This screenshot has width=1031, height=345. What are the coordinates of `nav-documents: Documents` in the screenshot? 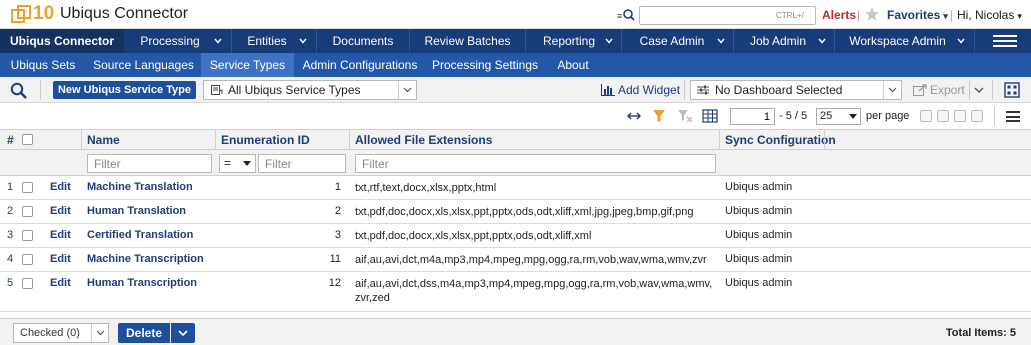 It's located at (363, 41).